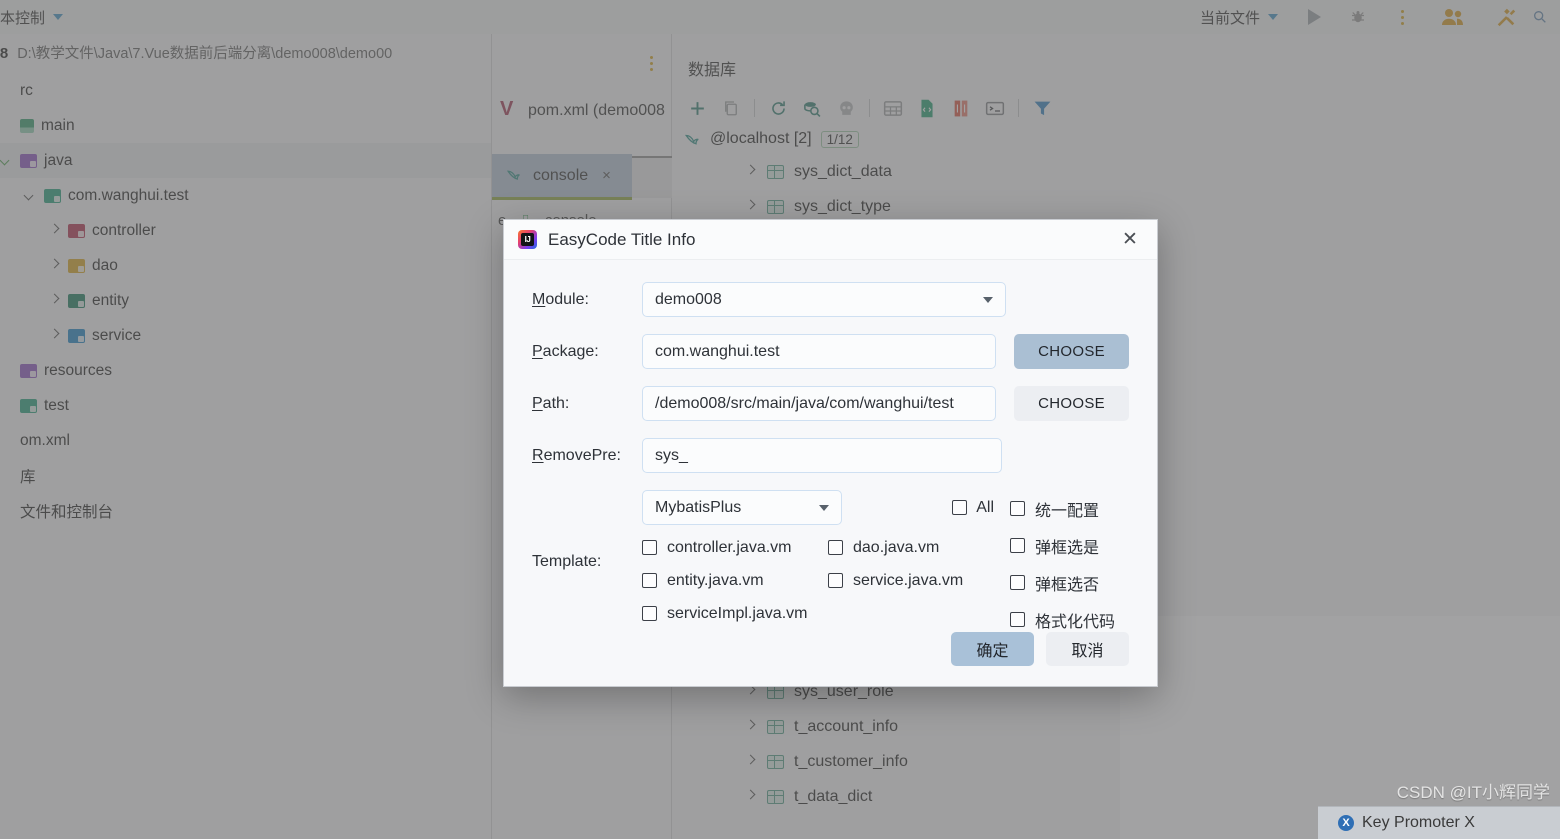 The height and width of the screenshot is (839, 1560). I want to click on package-label-rest: ackage:, so click(570, 351).